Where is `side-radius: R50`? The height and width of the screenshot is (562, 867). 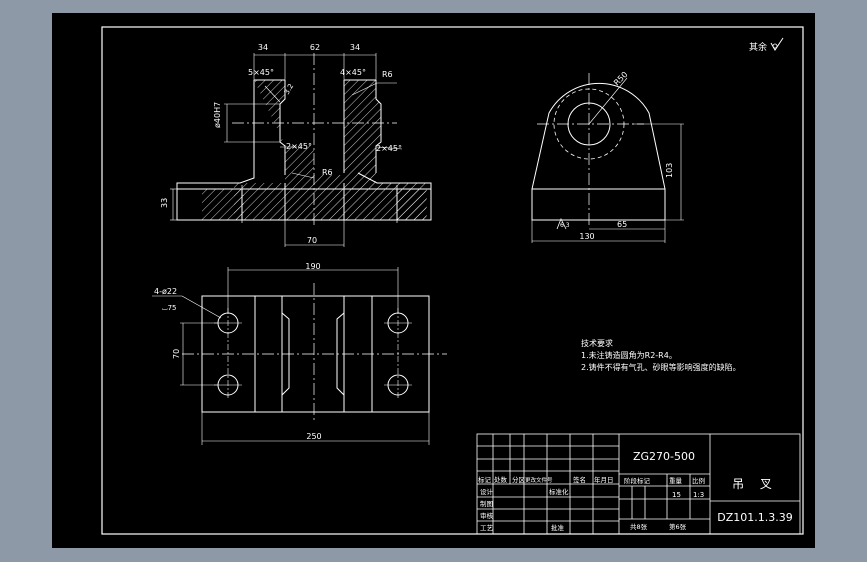
side-radius: R50 is located at coordinates (621, 79).